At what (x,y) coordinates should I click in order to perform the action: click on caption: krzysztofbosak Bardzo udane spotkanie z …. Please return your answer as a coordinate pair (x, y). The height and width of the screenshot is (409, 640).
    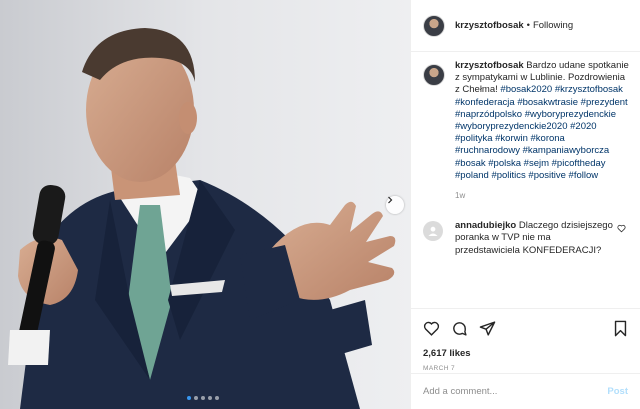
    Looking at the image, I should click on (527, 131).